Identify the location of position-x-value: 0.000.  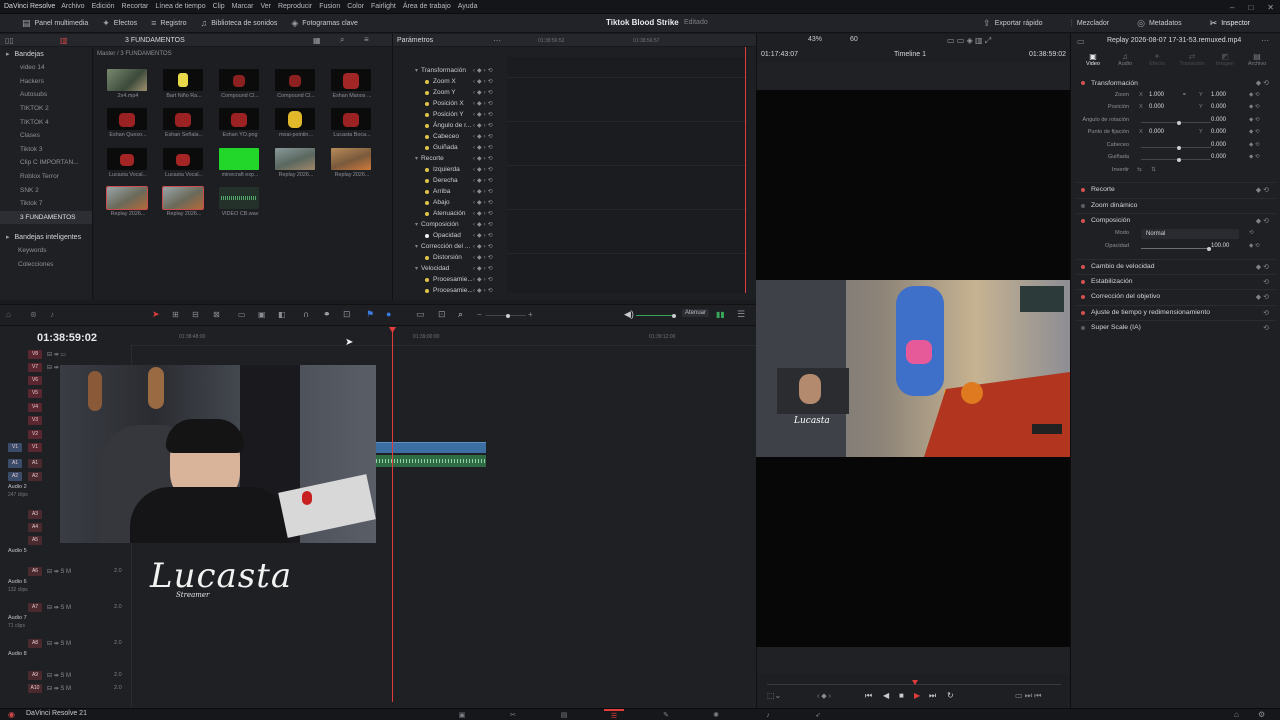
(1156, 107).